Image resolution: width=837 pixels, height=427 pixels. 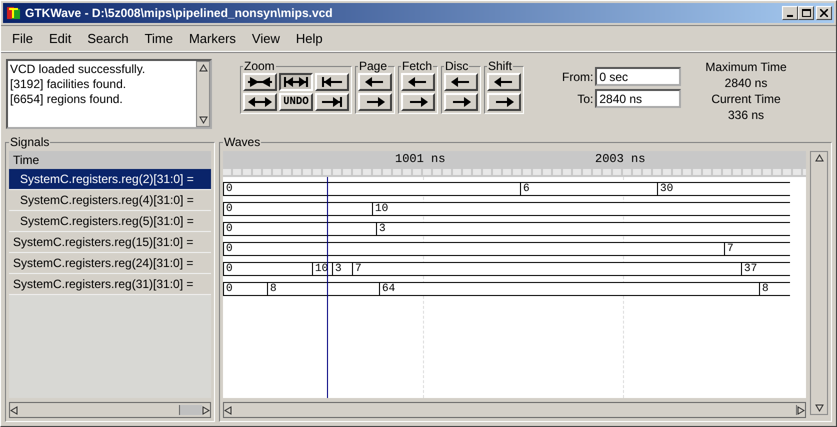 I want to click on close-icon, so click(x=824, y=13).